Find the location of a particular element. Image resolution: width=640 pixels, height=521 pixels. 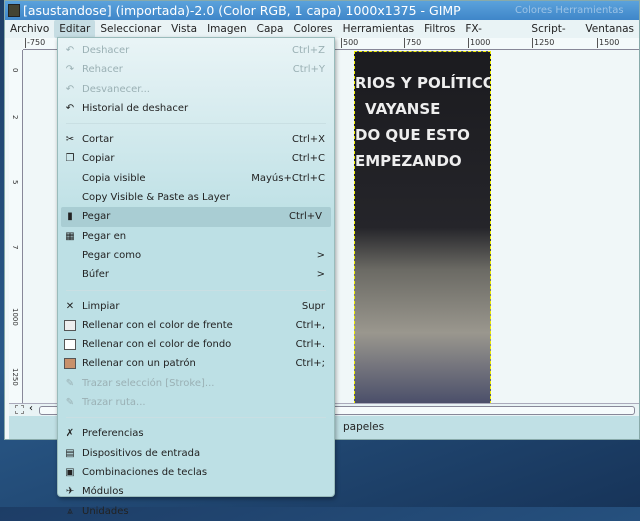

redo-icon: ↷ is located at coordinates (70, 70).